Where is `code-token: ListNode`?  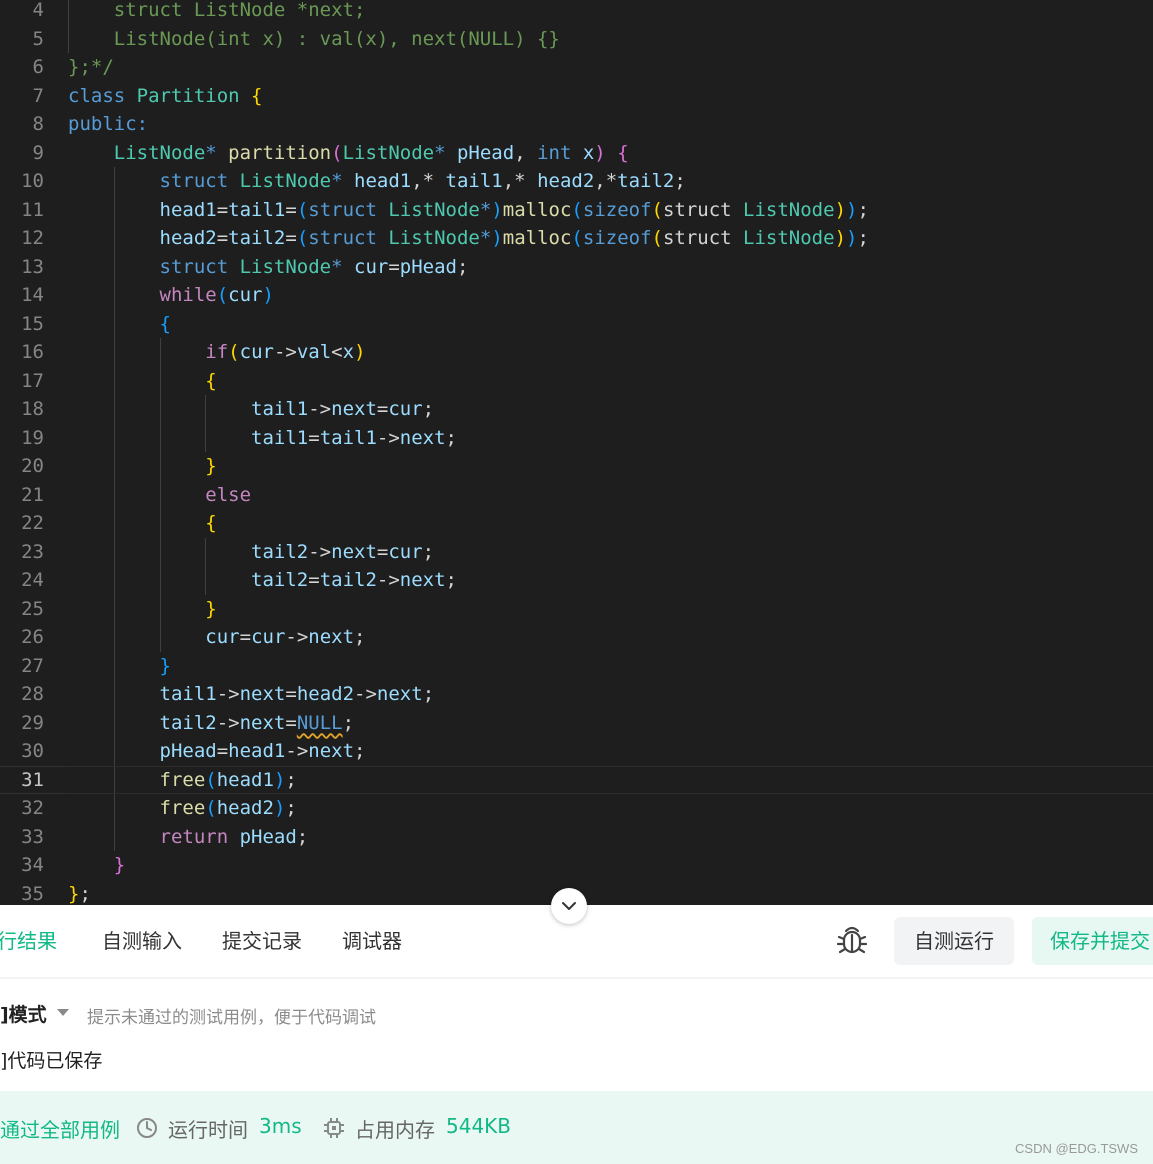
code-token: ListNode is located at coordinates (434, 238).